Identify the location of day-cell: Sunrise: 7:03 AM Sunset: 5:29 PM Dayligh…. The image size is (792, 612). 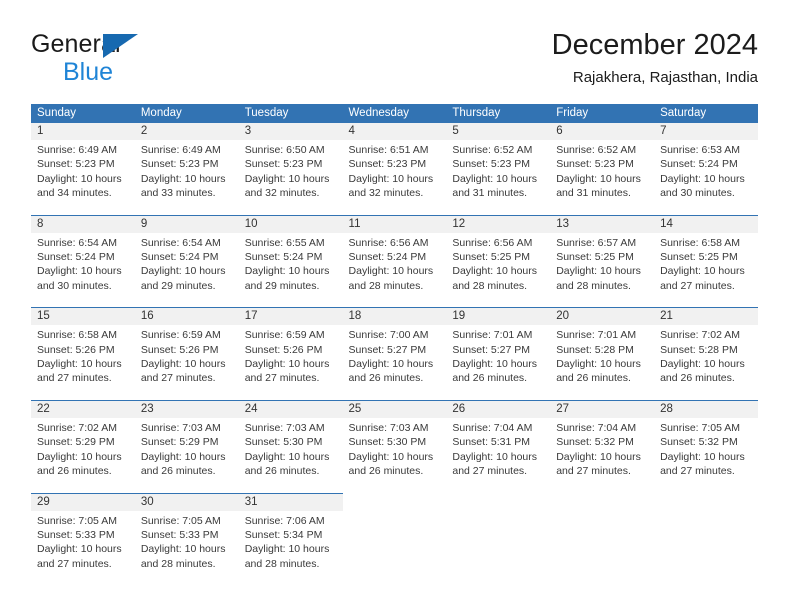
(186, 455).